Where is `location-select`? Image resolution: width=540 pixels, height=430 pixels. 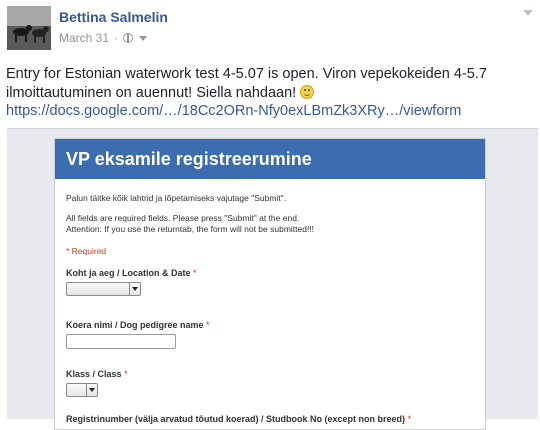
location-select is located at coordinates (103, 289).